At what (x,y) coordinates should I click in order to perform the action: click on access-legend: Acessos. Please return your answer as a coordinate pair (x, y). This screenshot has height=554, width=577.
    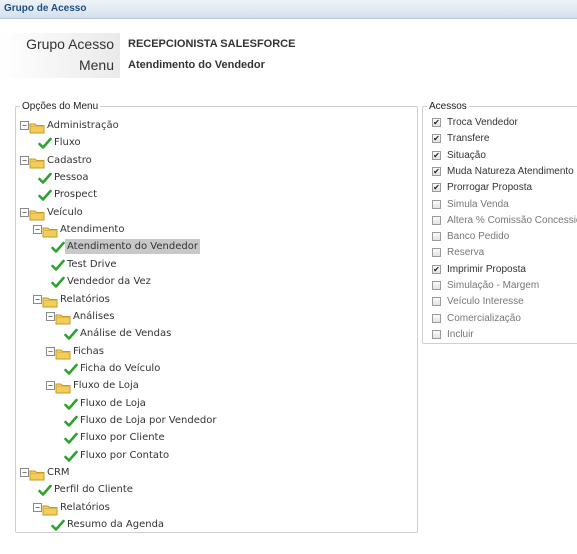
    Looking at the image, I should click on (448, 106).